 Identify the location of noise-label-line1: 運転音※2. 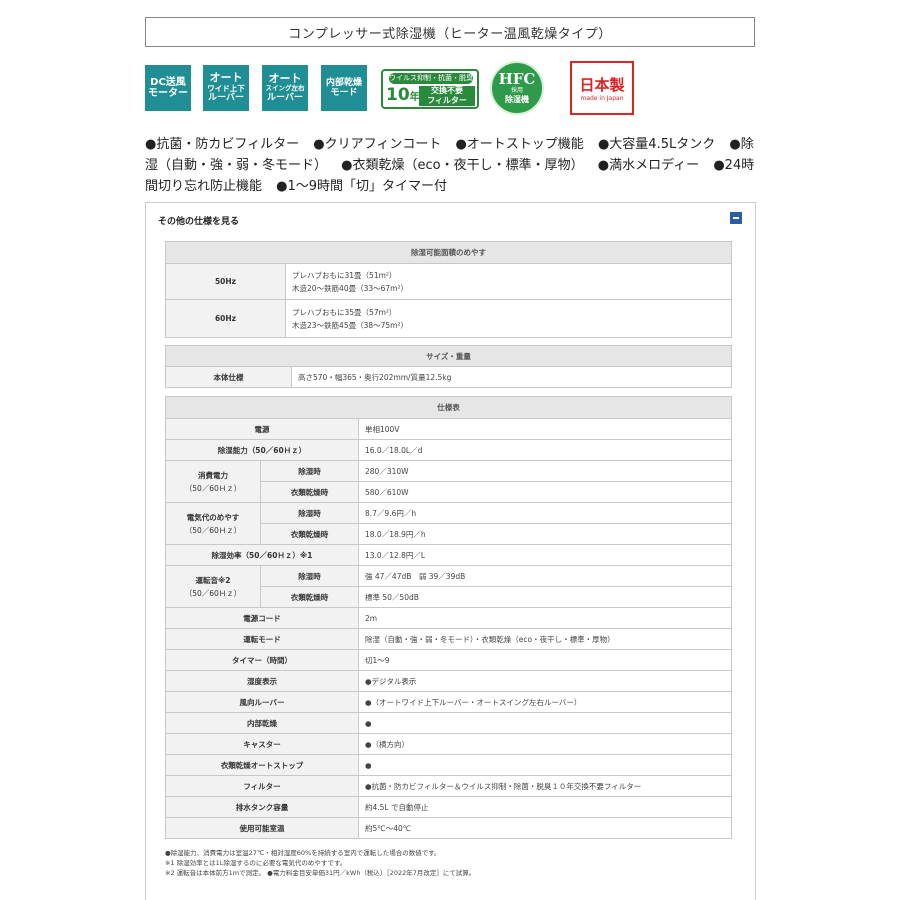
(213, 580).